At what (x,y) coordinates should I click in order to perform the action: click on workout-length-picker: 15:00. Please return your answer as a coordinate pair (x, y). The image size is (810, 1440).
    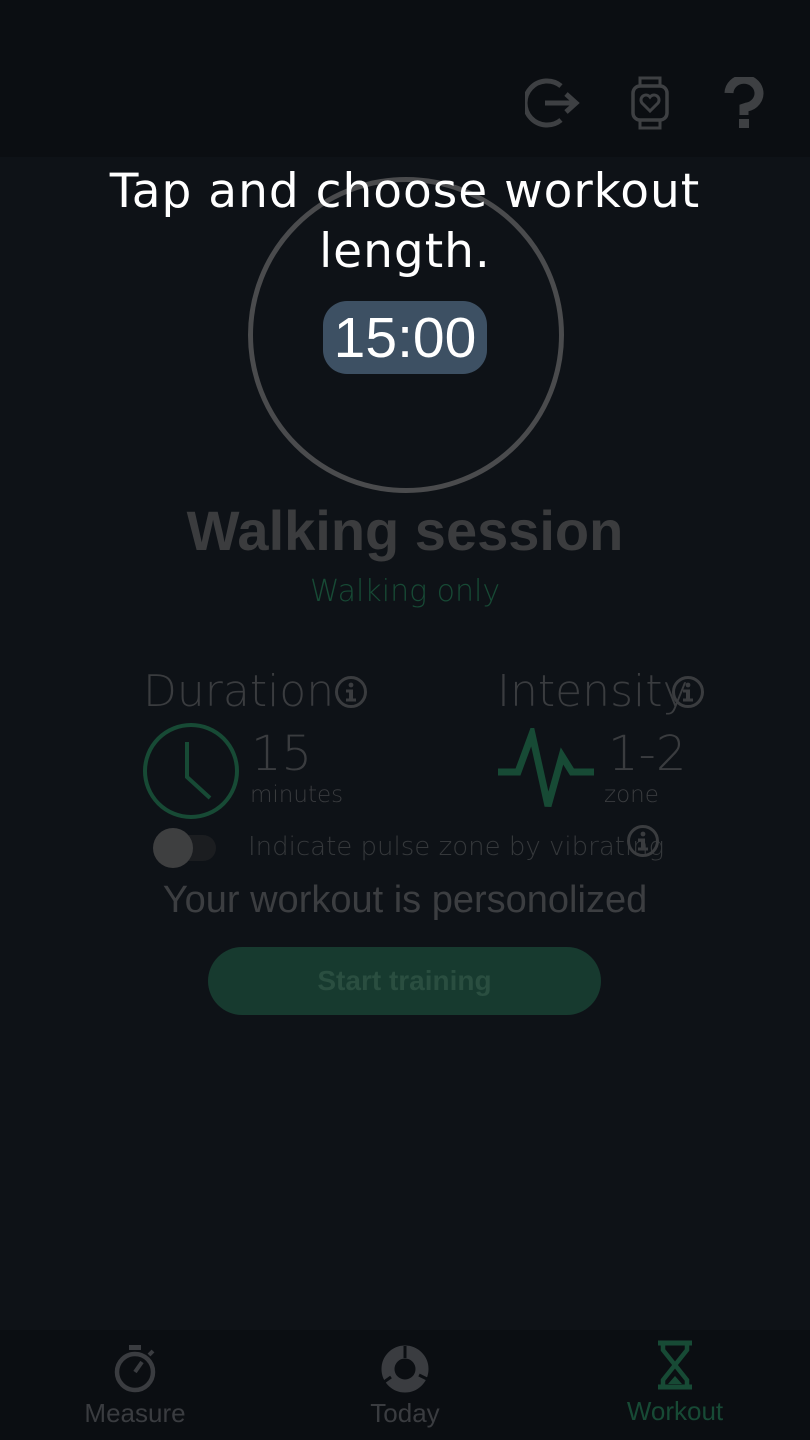
    Looking at the image, I should click on (405, 337).